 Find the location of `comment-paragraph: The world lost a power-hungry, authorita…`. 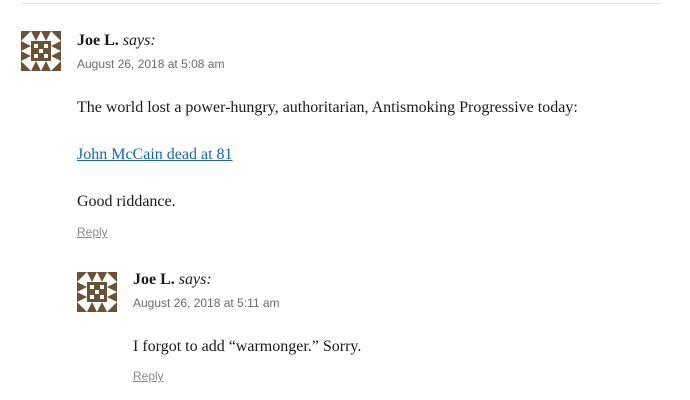

comment-paragraph: The world lost a power-hungry, authorita… is located at coordinates (327, 107).